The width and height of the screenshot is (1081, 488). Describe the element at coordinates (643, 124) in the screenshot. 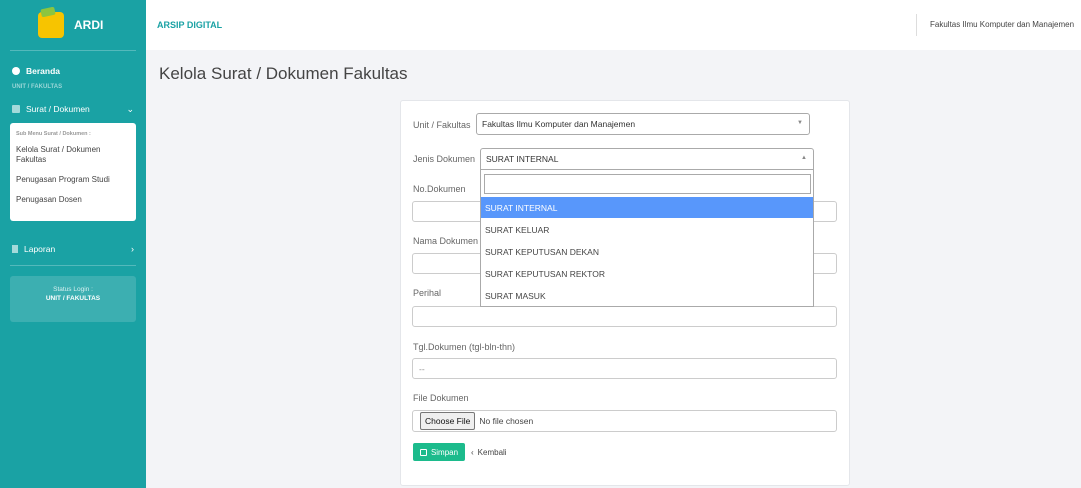

I see `unit-select: Fakultas Ilmu Komputer dan Manajemen ▼` at that location.